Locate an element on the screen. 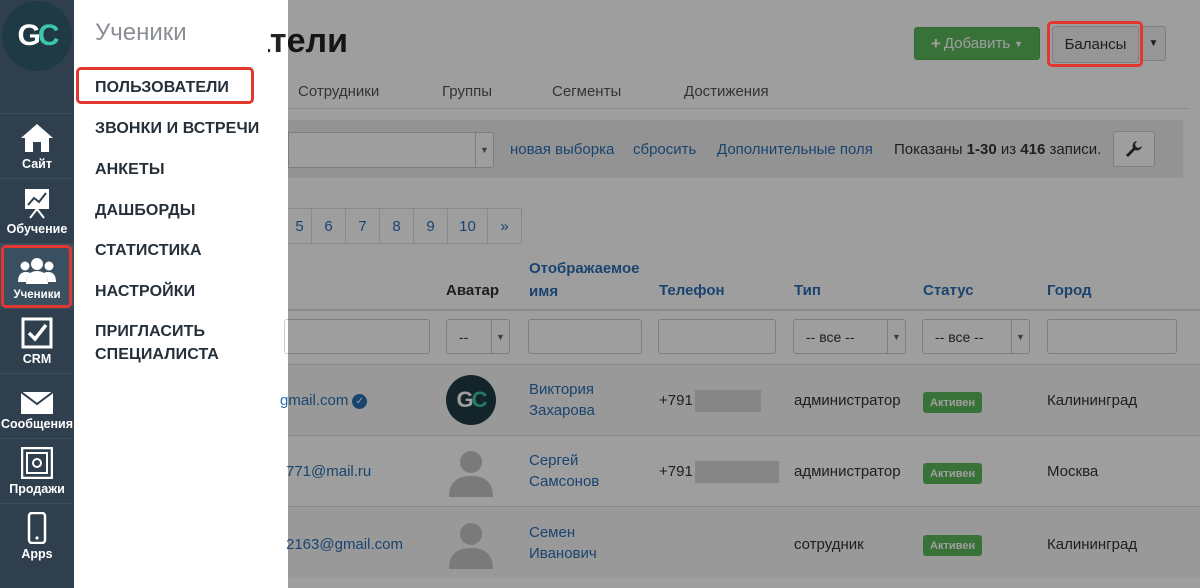 This screenshot has width=1200, height=588. sidebar-item-label: Apps is located at coordinates (37, 554).